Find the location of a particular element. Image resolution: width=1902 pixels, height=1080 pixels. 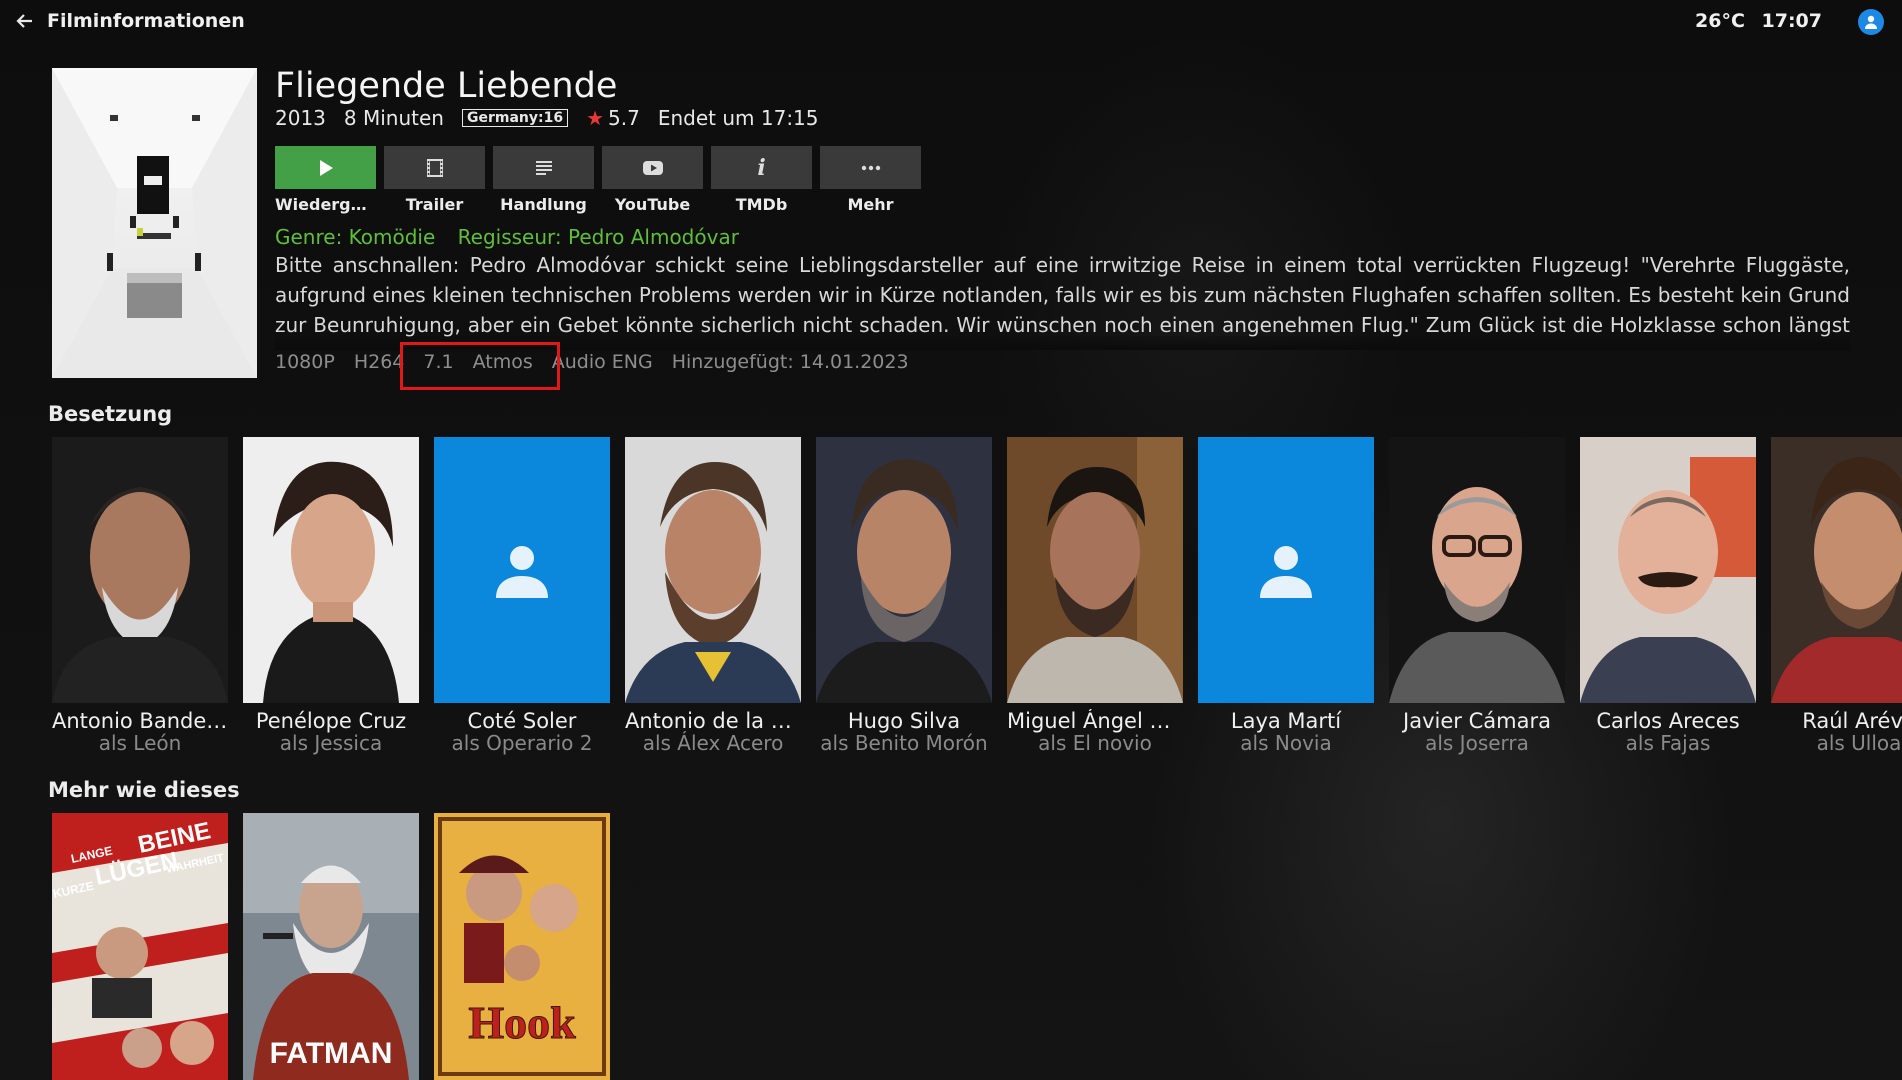

text-lines-icon is located at coordinates (543, 167).